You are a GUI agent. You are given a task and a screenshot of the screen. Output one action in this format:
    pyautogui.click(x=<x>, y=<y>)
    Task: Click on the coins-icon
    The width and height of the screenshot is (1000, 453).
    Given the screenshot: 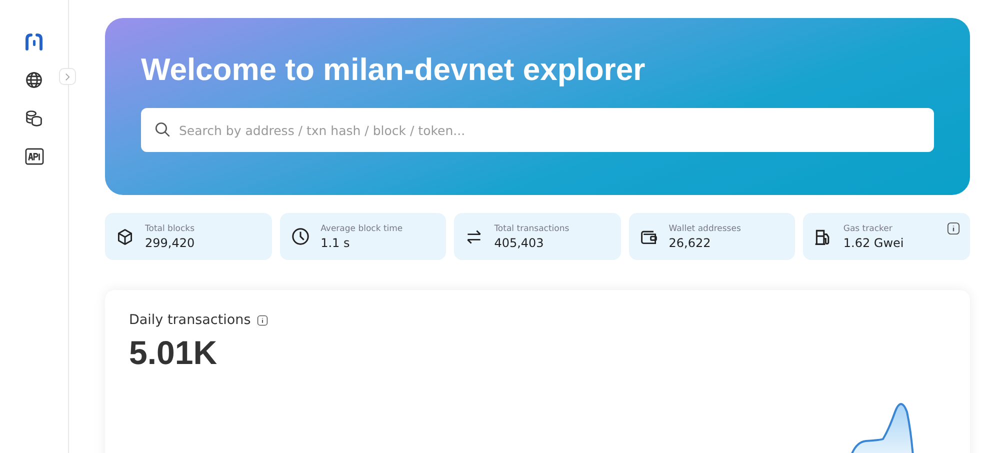 What is the action you would take?
    pyautogui.click(x=34, y=118)
    